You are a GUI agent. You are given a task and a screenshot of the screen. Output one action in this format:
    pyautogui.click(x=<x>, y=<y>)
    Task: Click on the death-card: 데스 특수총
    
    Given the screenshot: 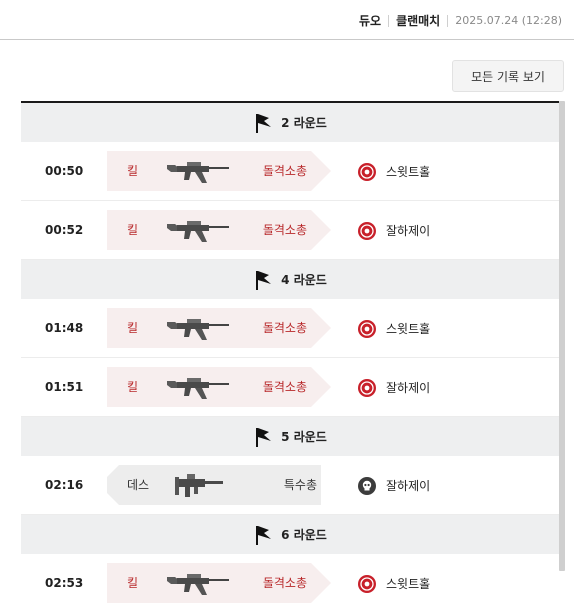 What is the action you would take?
    pyautogui.click(x=219, y=485)
    